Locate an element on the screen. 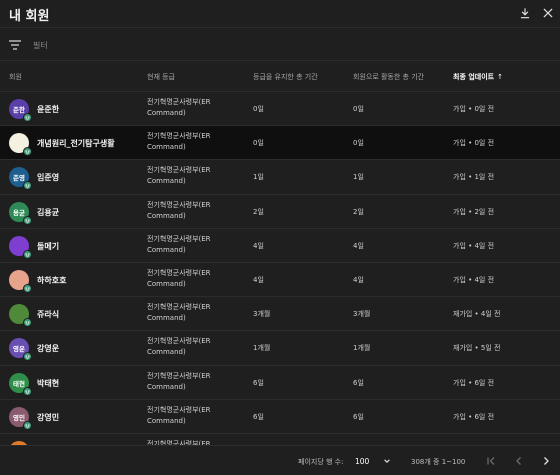 This screenshot has width=560, height=475. avatar: 태현 is located at coordinates (20, 384).